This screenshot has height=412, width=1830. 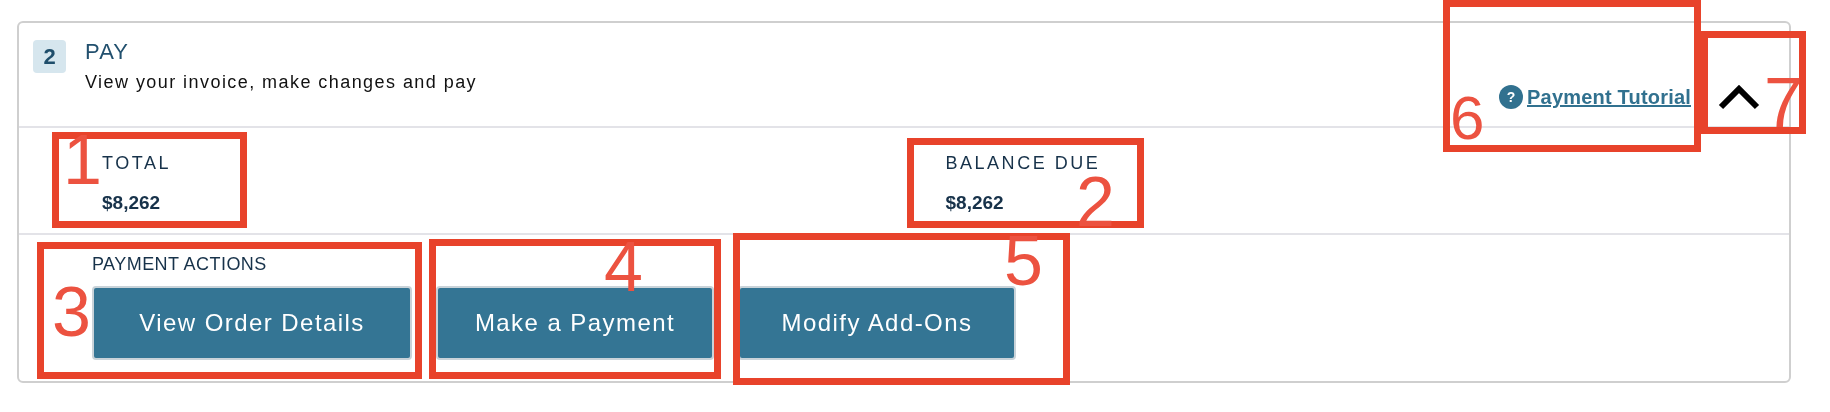 I want to click on amount-label: TOTAL, so click(x=136, y=163).